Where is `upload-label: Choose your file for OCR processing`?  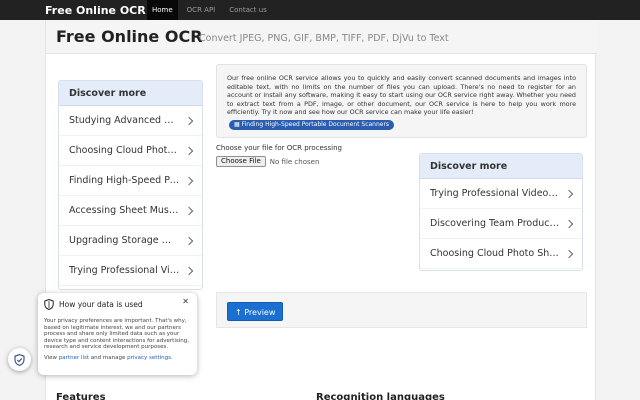 upload-label: Choose your file for OCR processing is located at coordinates (279, 148).